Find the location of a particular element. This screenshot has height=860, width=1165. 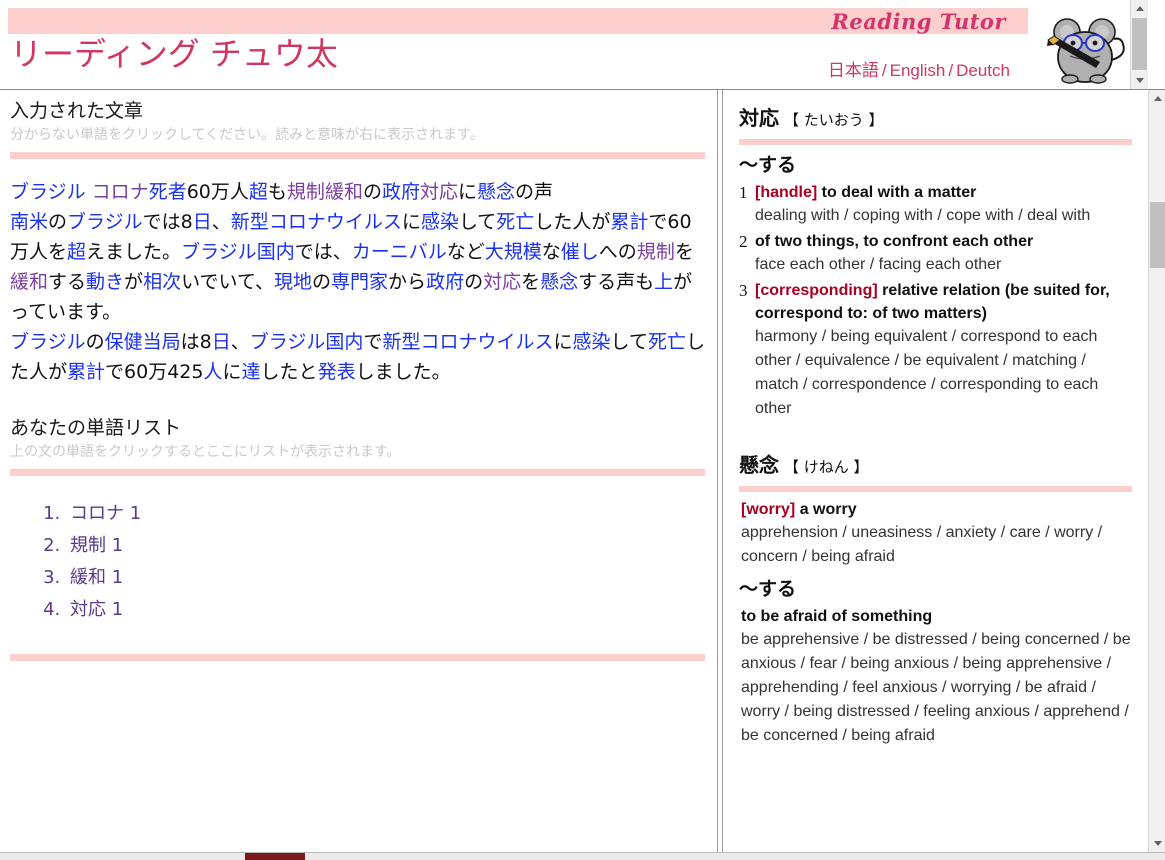

main-scrollbar is located at coordinates (1156, 471).